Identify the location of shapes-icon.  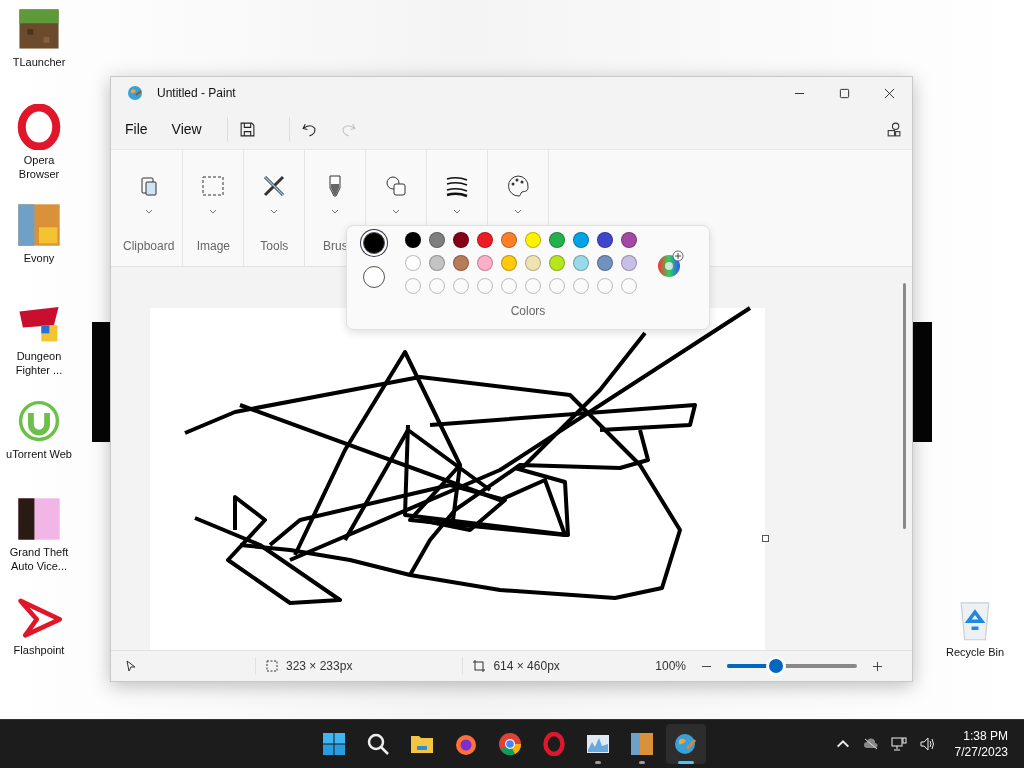
(396, 186).